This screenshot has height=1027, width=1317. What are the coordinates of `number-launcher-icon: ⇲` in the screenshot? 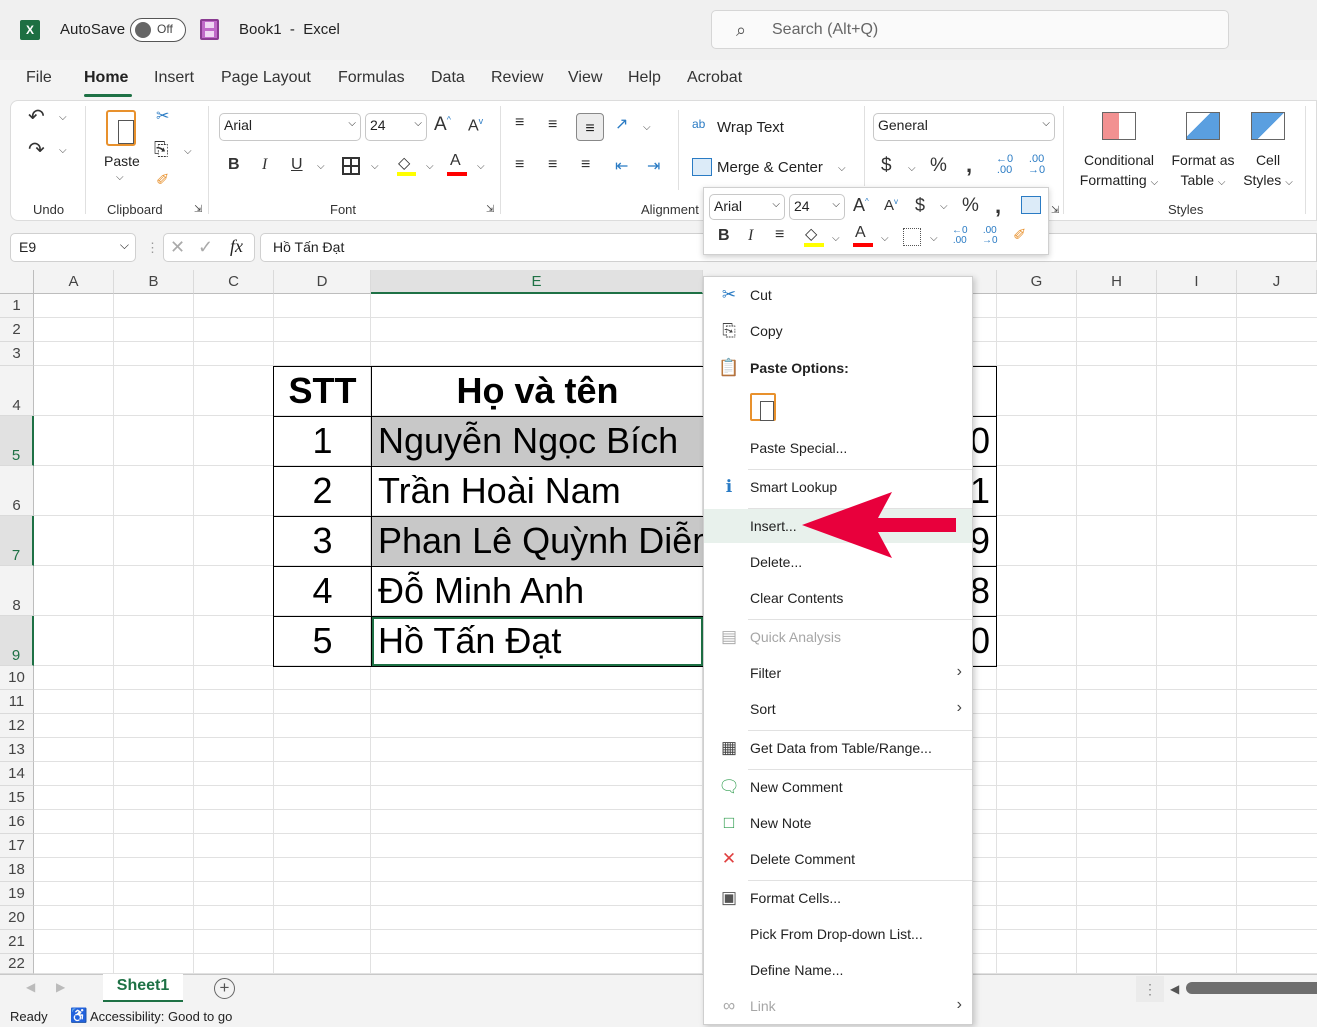 It's located at (1055, 210).